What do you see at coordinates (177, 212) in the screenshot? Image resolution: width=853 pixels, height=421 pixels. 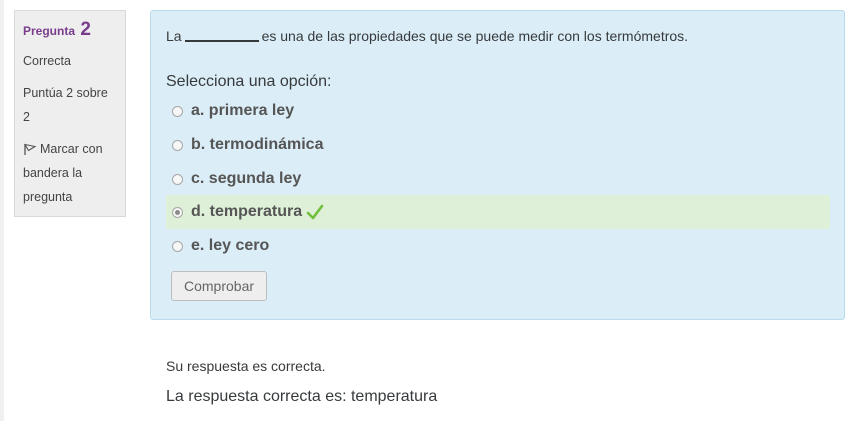 I see `radio-option-d` at bounding box center [177, 212].